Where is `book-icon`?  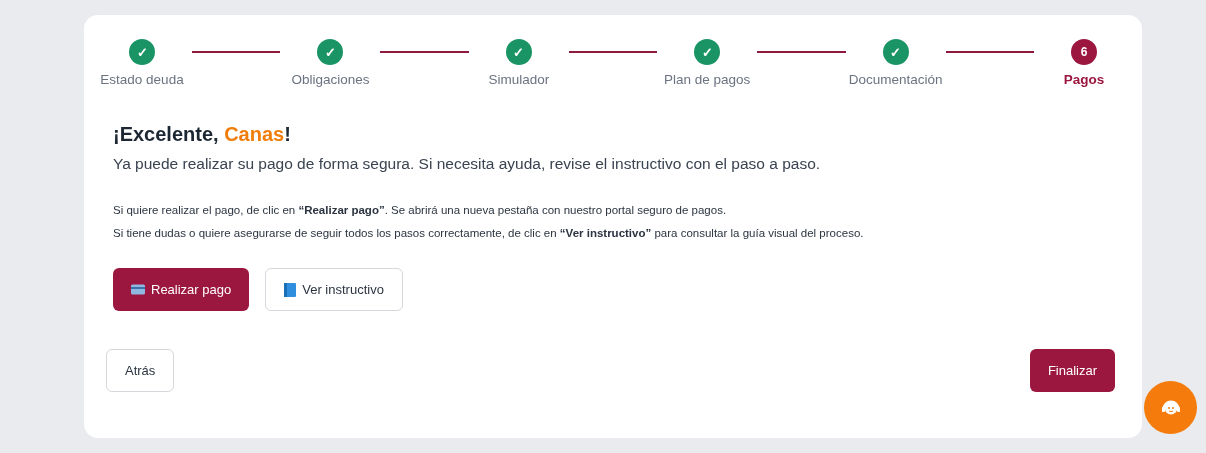
book-icon is located at coordinates (290, 289).